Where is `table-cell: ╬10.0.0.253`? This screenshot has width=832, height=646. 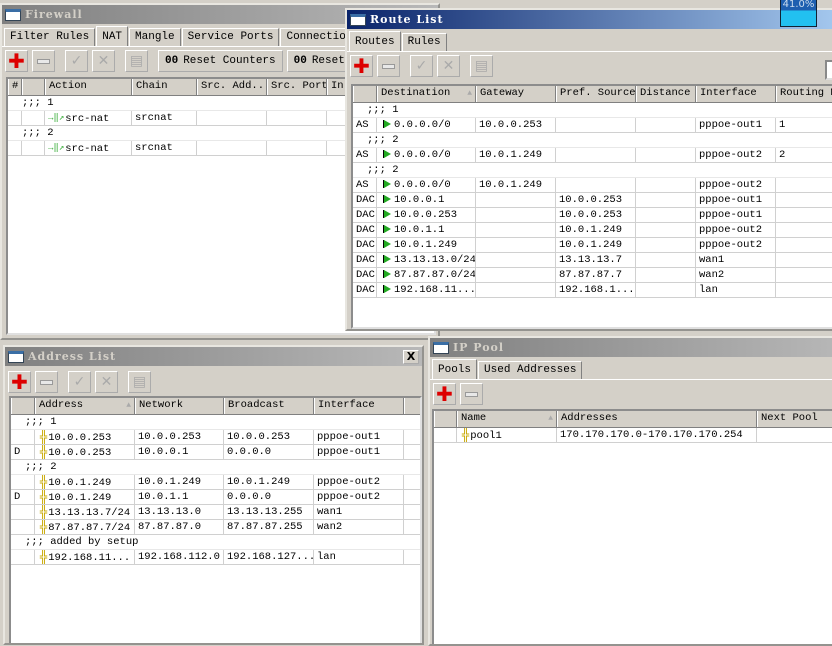 table-cell: ╬10.0.0.253 is located at coordinates (85, 437).